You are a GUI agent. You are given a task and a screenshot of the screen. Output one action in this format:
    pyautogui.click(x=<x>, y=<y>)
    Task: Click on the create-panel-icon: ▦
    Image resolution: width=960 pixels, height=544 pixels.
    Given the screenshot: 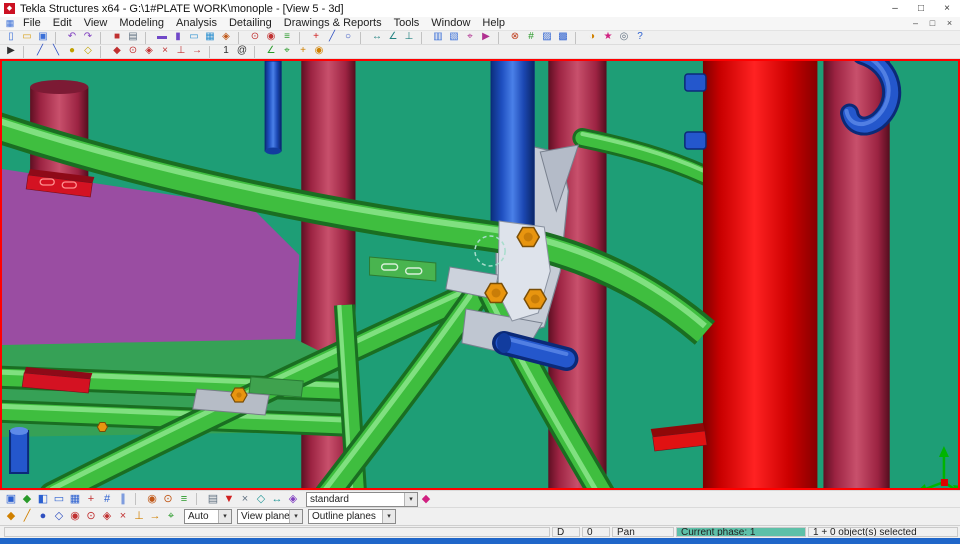 What is the action you would take?
    pyautogui.click(x=210, y=37)
    